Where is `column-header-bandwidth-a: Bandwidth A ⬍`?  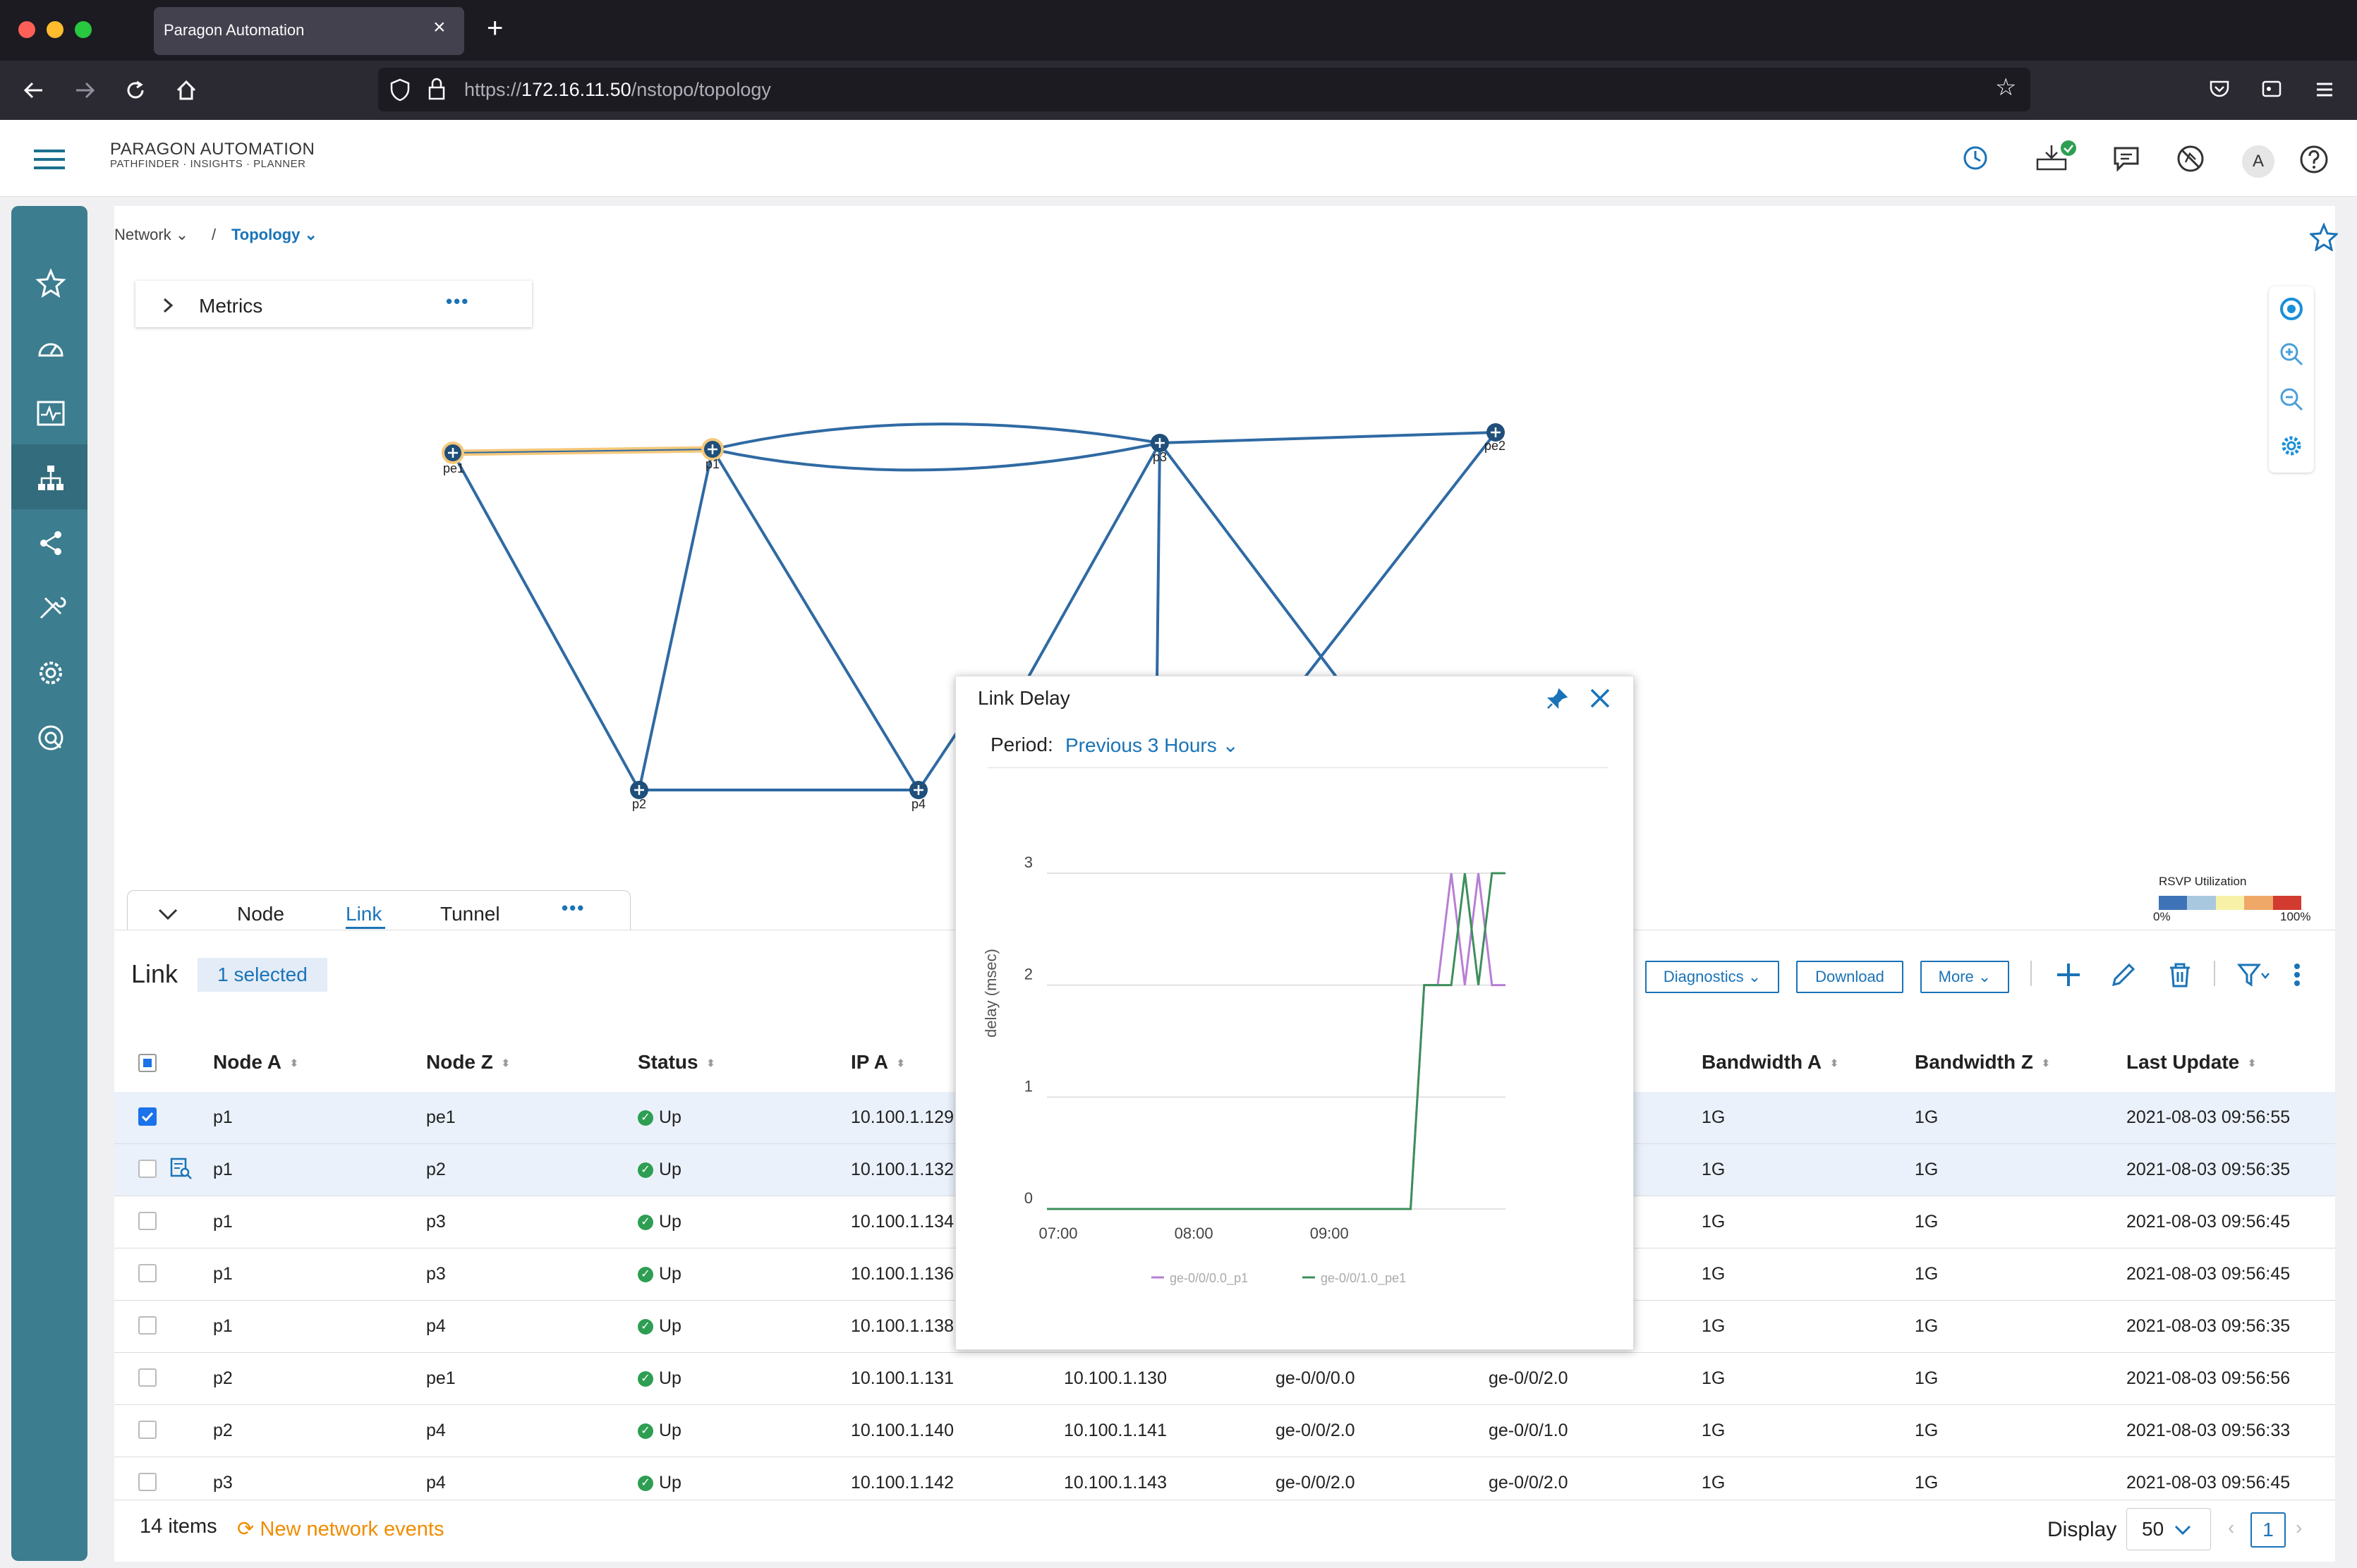 column-header-bandwidth-a: Bandwidth A ⬍ is located at coordinates (1770, 1062).